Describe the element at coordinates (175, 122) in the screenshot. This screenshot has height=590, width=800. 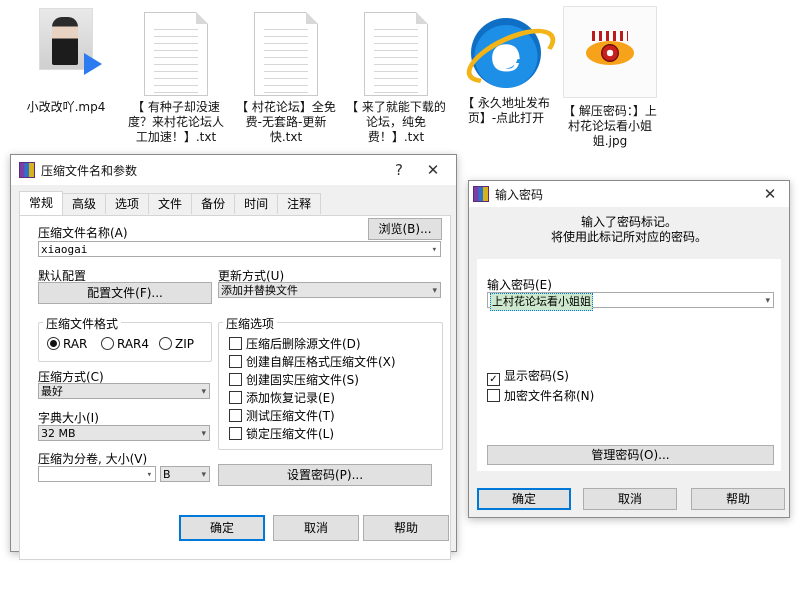
I see `desktop-icon-label: 【 有种子却没速度？来村花论坛人工加速！】.txt` at that location.